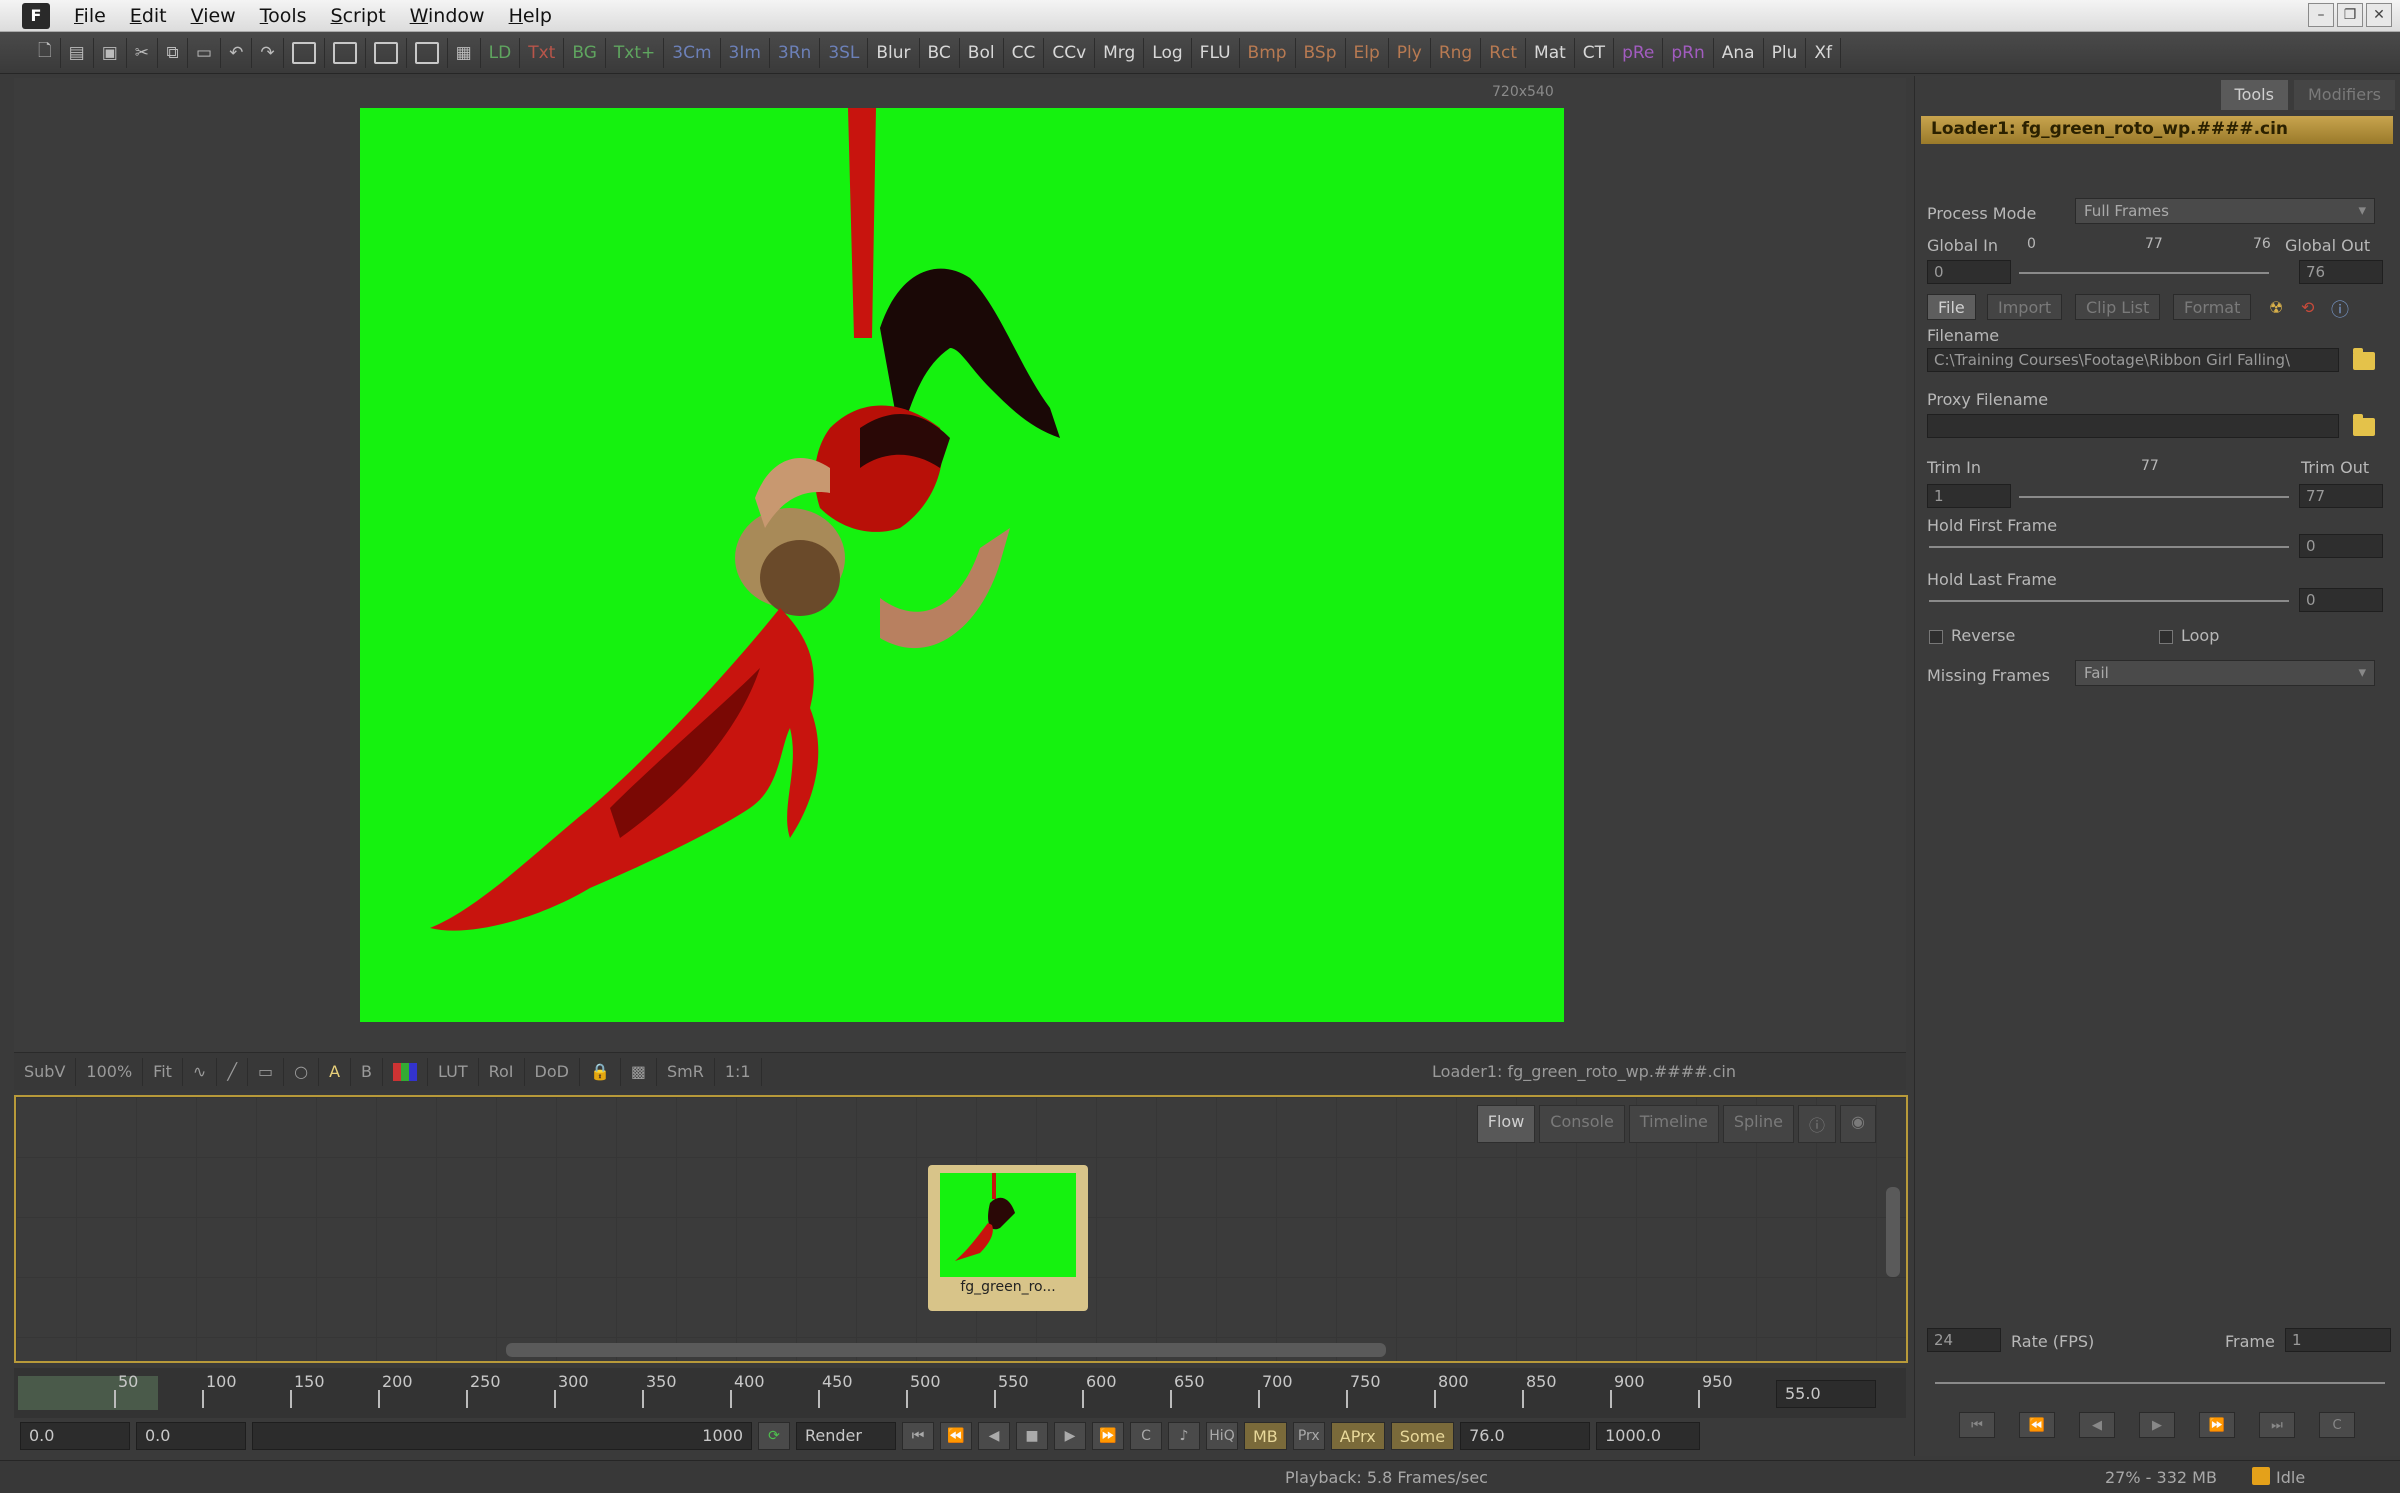  I want to click on tool-txt-plus: Txt+, so click(635, 52).